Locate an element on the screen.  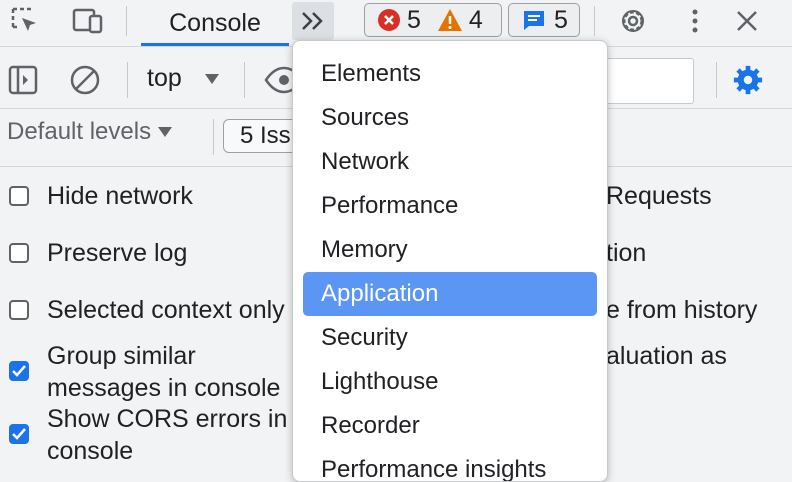
eager-evaluation-label: tion is located at coordinates (626, 253).